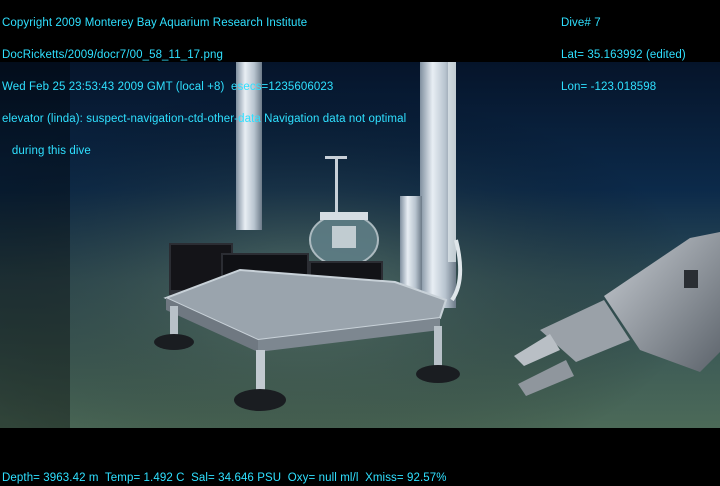 This screenshot has width=720, height=486. I want to click on dive-number: Dive# 7, so click(581, 23).